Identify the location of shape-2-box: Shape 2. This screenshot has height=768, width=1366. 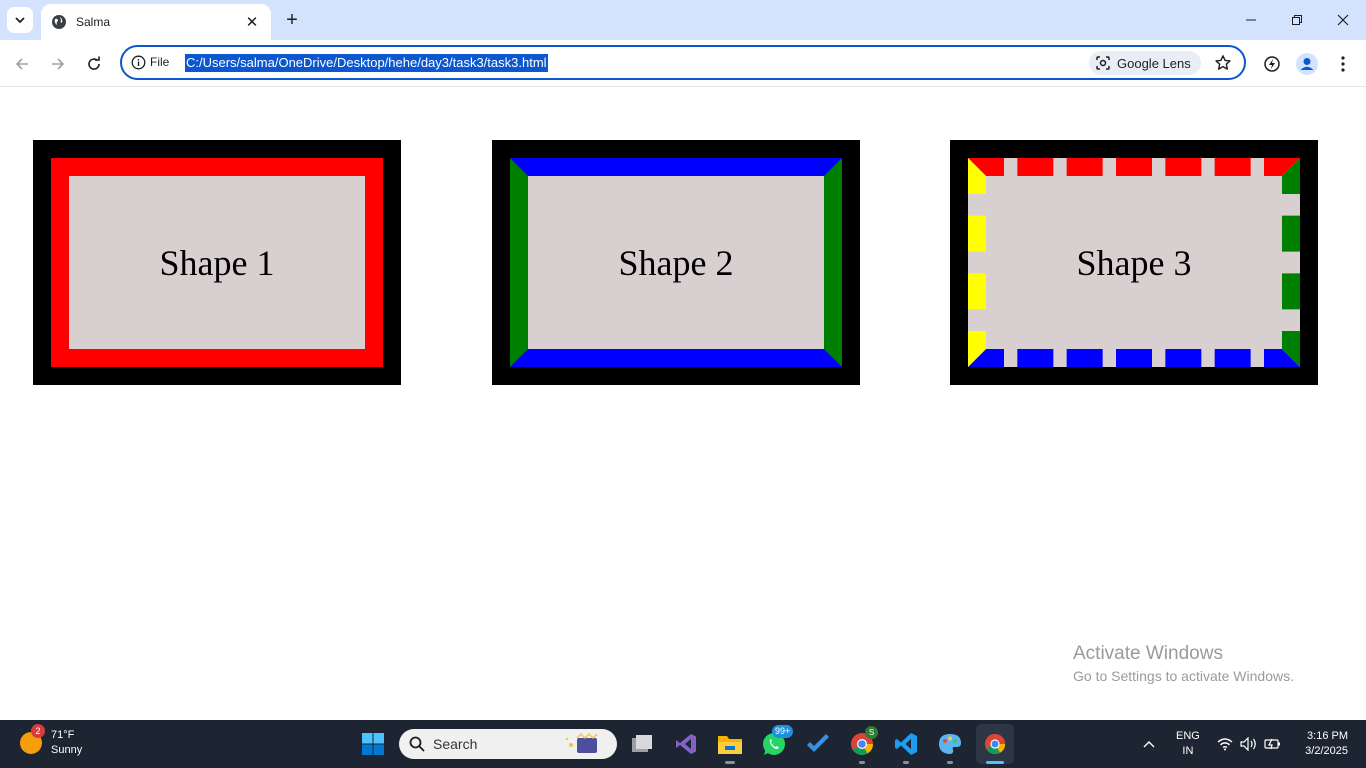
(676, 262).